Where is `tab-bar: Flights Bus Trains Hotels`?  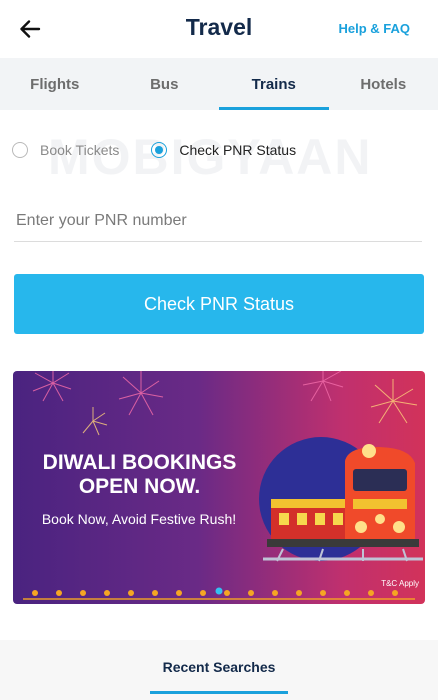
tab-bar: Flights Bus Trains Hotels is located at coordinates (219, 84).